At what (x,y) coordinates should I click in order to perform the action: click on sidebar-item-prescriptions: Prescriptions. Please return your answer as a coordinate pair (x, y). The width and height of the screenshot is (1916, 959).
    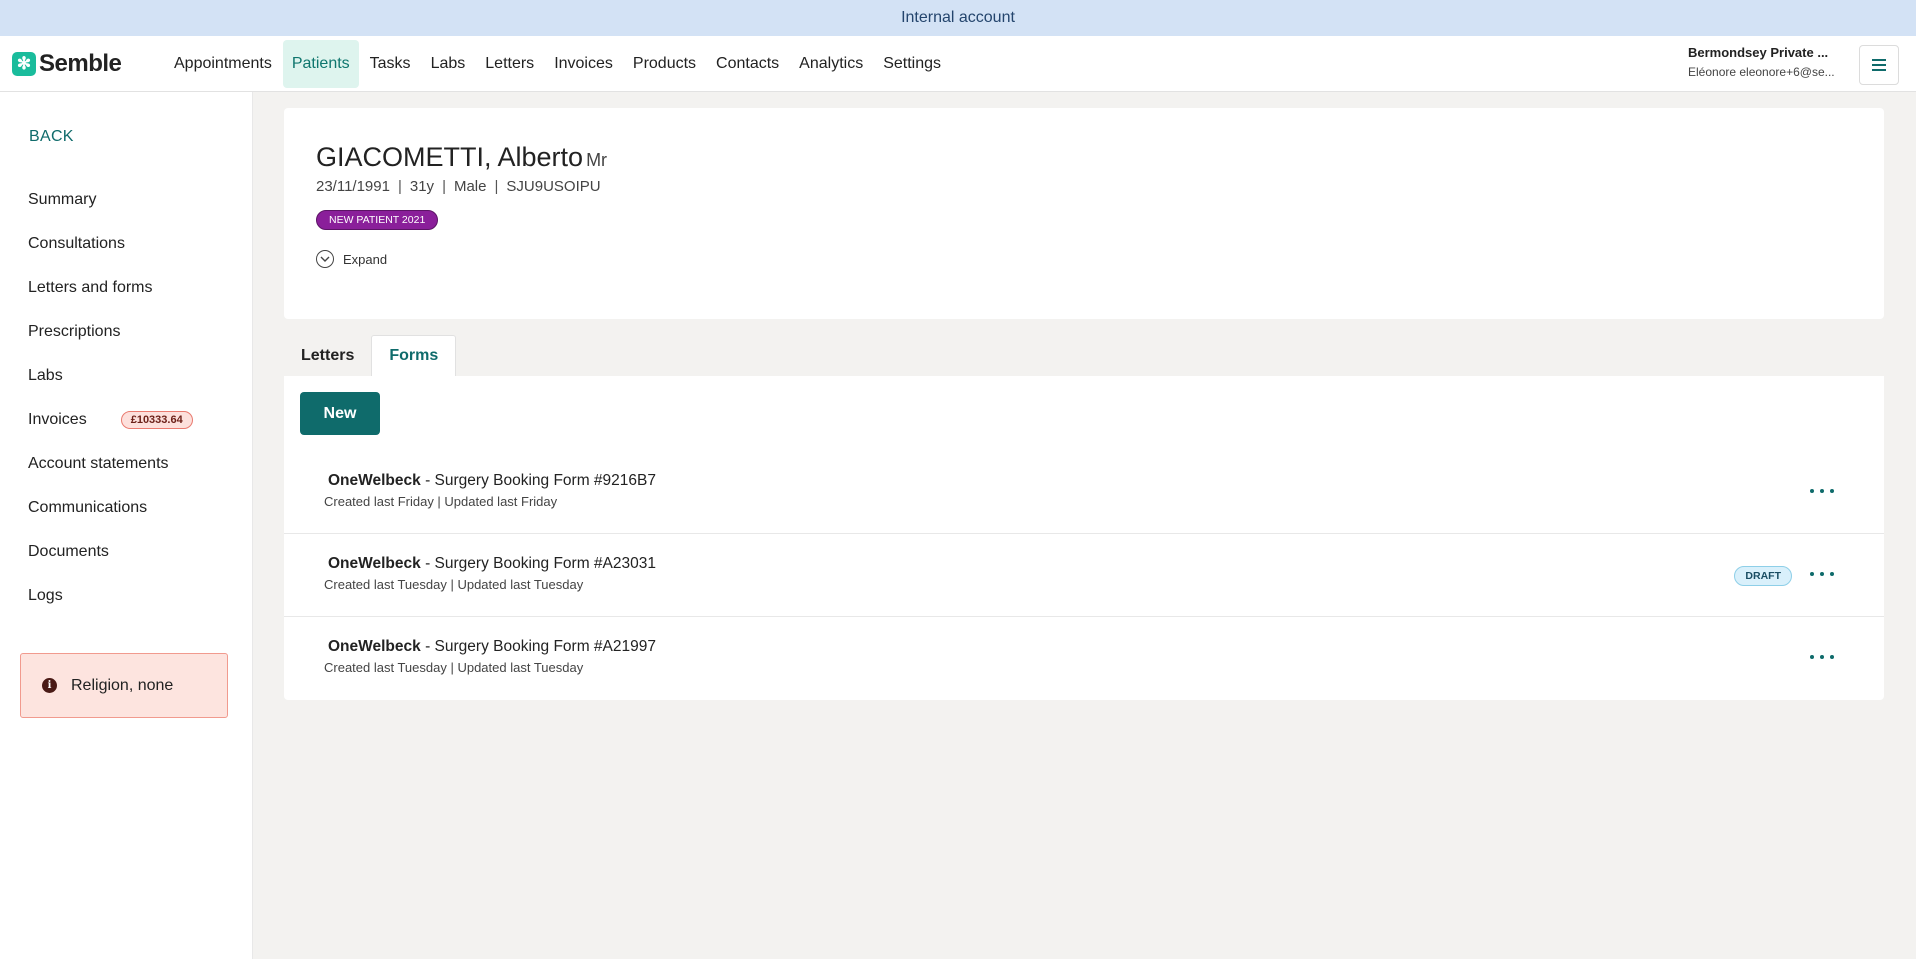
    Looking at the image, I should click on (110, 332).